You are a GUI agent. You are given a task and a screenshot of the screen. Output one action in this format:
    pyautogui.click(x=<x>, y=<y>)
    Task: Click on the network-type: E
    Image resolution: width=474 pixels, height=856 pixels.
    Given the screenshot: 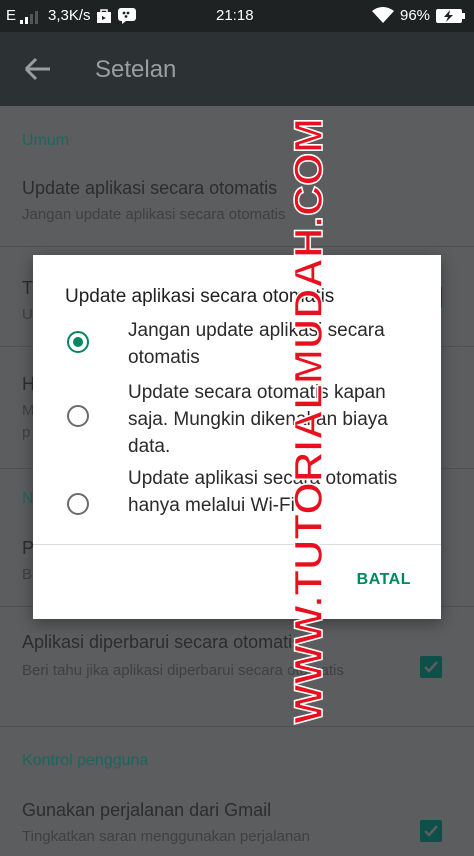 What is the action you would take?
    pyautogui.click(x=11, y=15)
    